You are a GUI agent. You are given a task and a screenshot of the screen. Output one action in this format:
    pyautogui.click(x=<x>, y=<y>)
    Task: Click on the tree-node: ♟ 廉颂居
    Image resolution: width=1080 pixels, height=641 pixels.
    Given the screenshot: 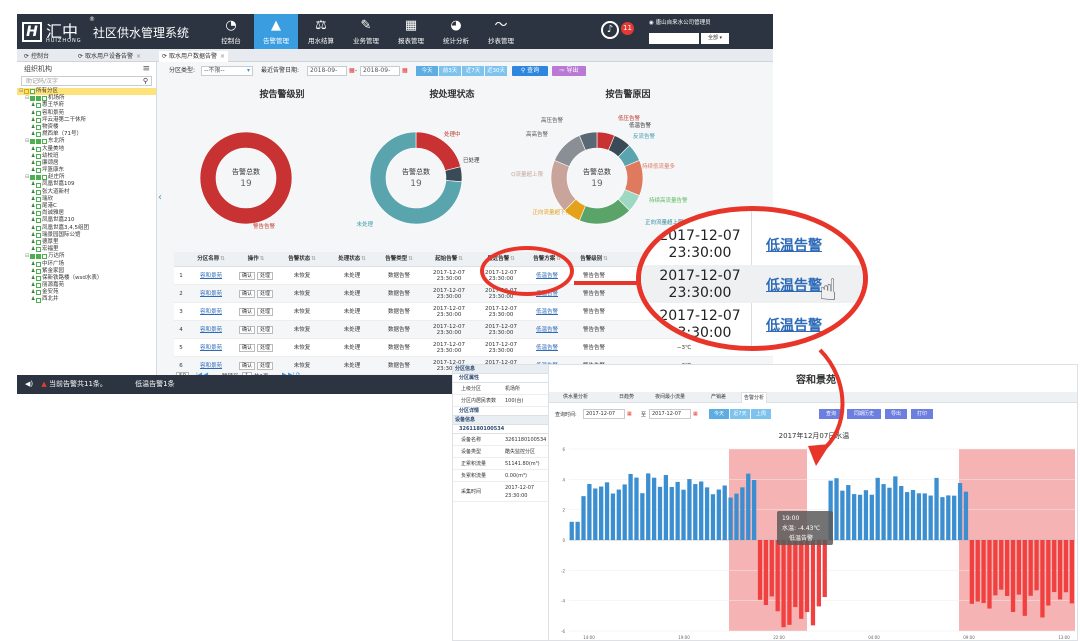 What is the action you would take?
    pyautogui.click(x=86, y=163)
    